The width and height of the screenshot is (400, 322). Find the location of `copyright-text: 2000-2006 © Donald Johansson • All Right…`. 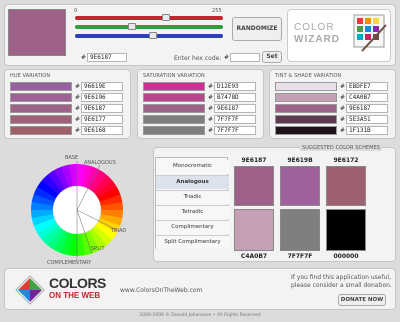

copyright-text: 2000-2006 © Donald Johansson • All Right… is located at coordinates (200, 315).